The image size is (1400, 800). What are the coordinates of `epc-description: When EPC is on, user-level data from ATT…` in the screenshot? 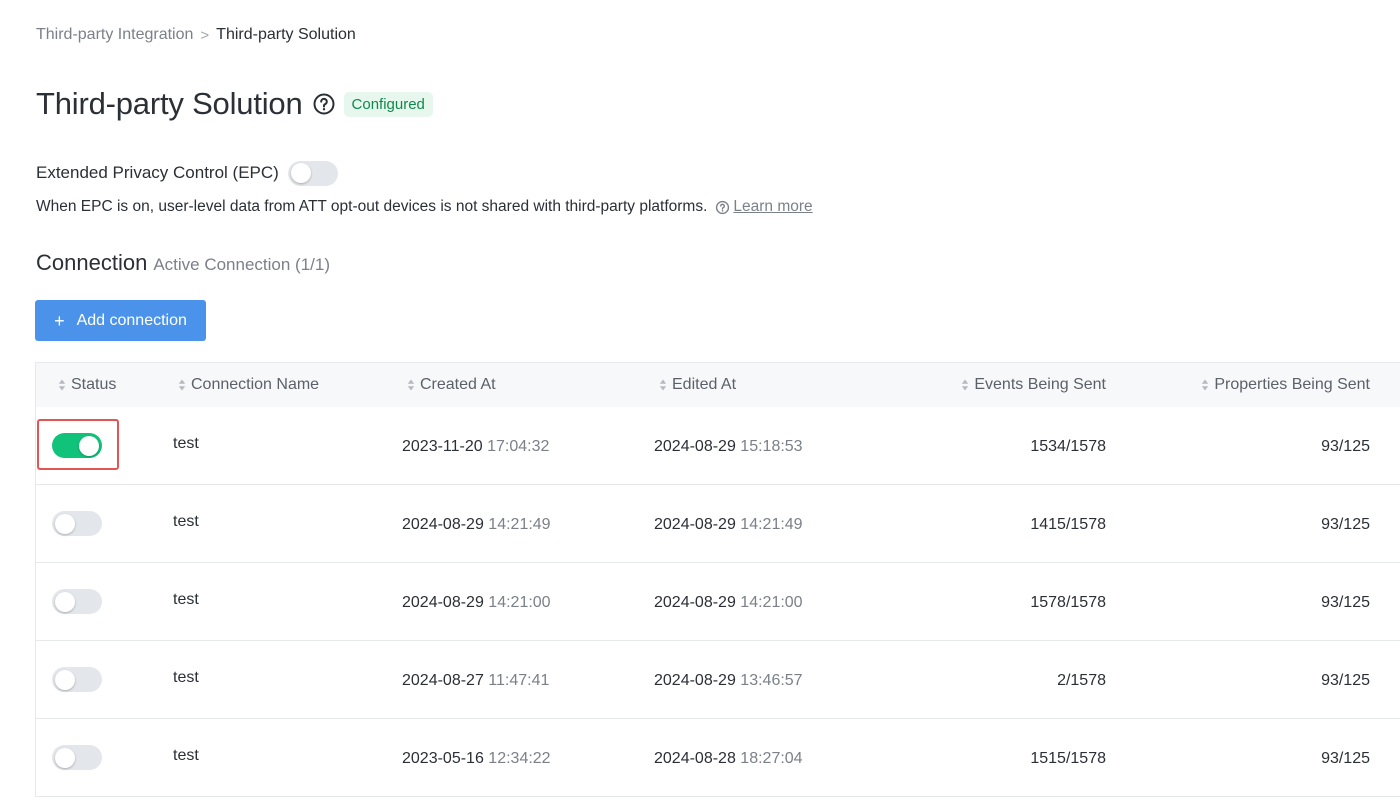 It's located at (372, 206).